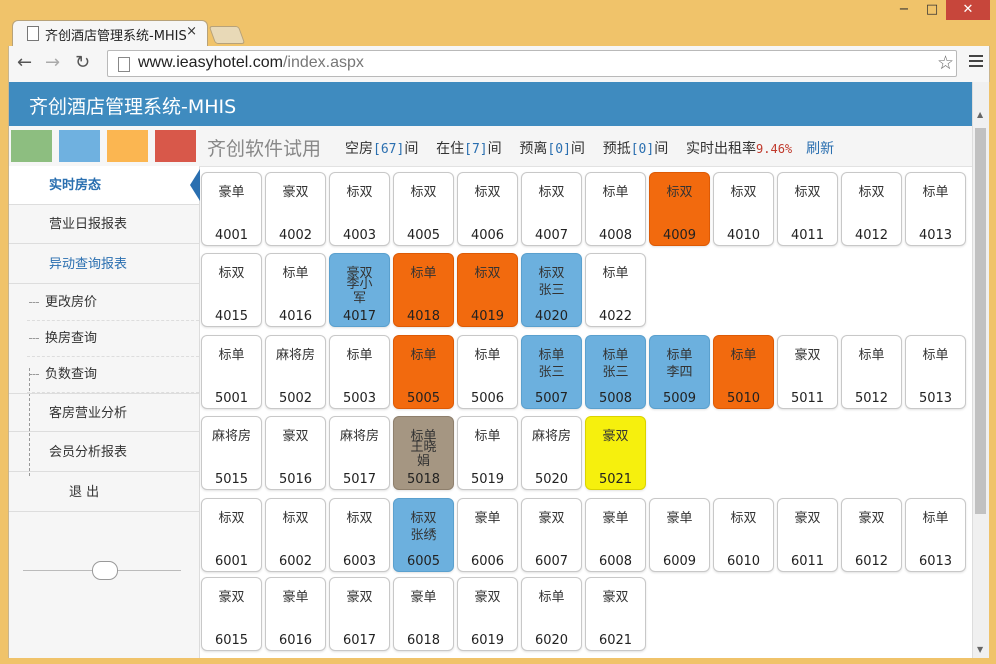  Describe the element at coordinates (743, 372) in the screenshot. I see `room-card: 标单 5010` at that location.